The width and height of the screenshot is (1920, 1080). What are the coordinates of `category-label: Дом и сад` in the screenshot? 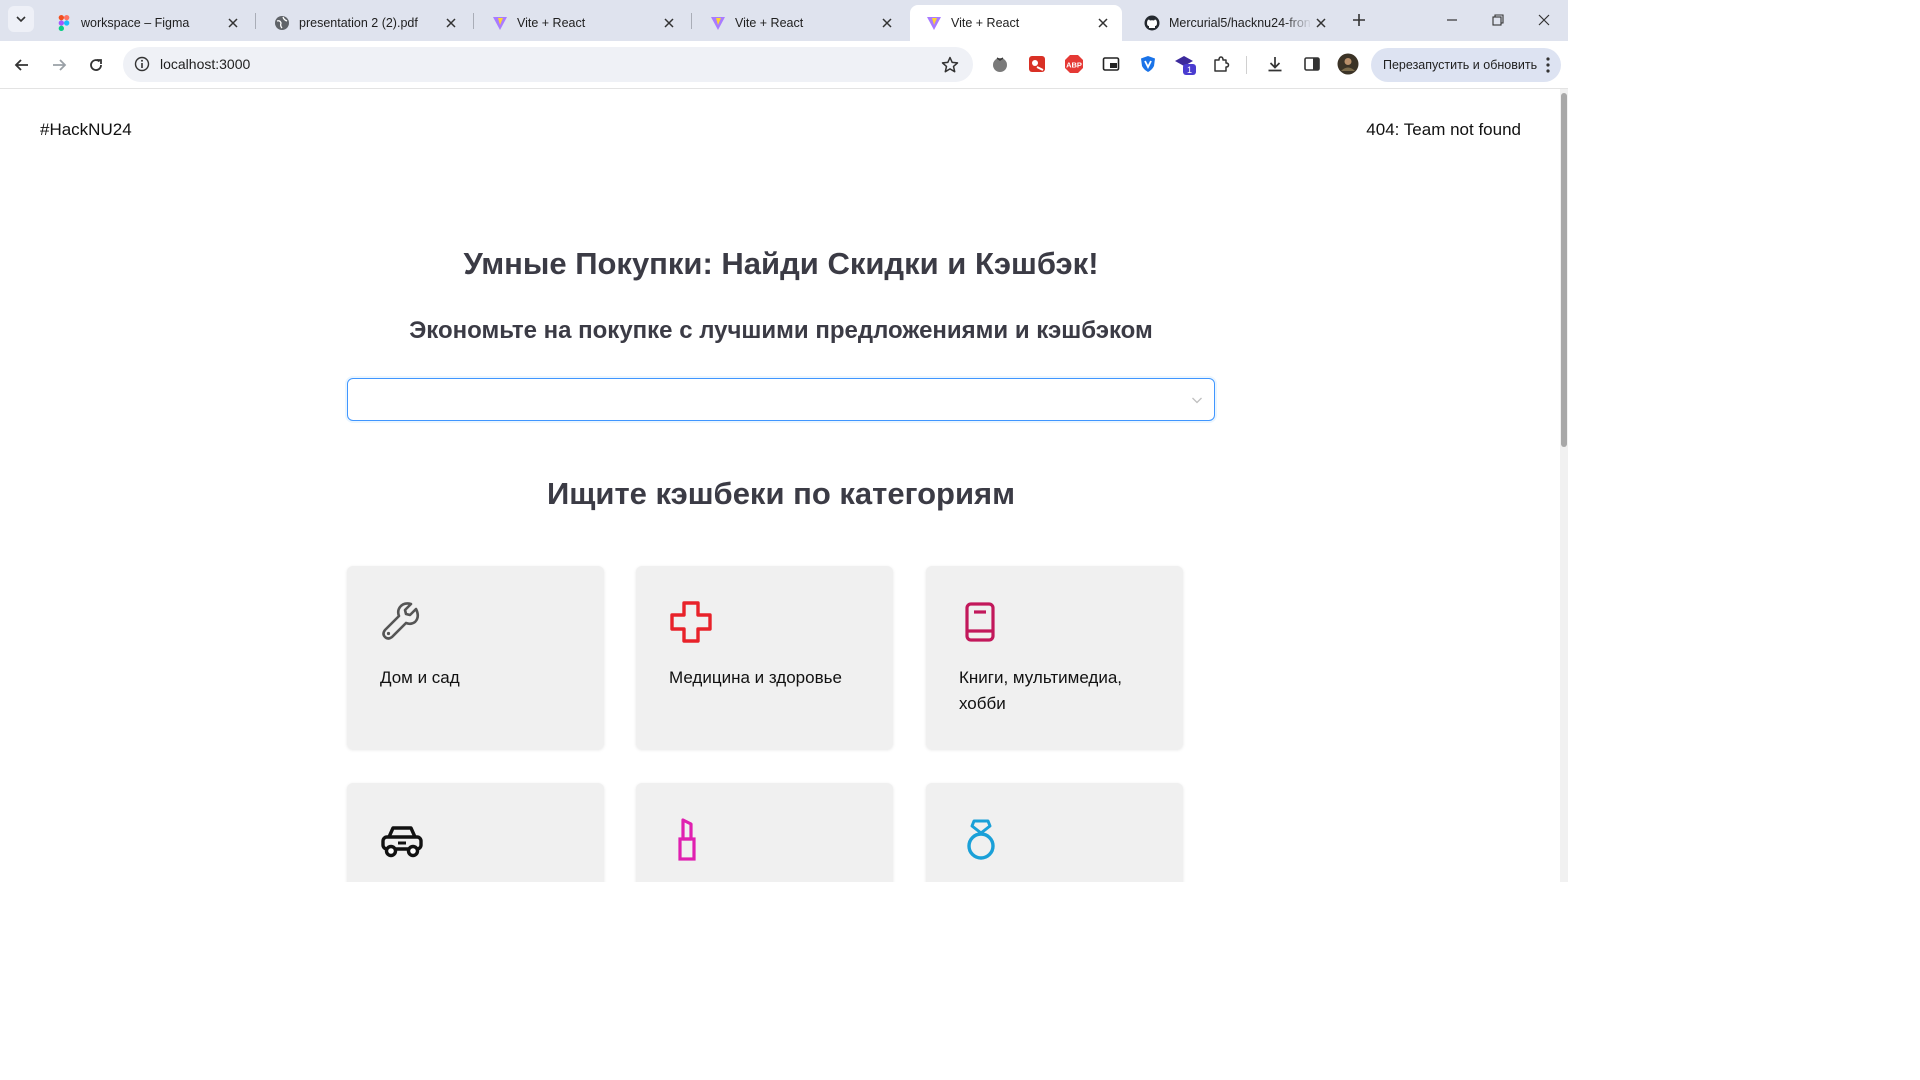 It's located at (420, 677).